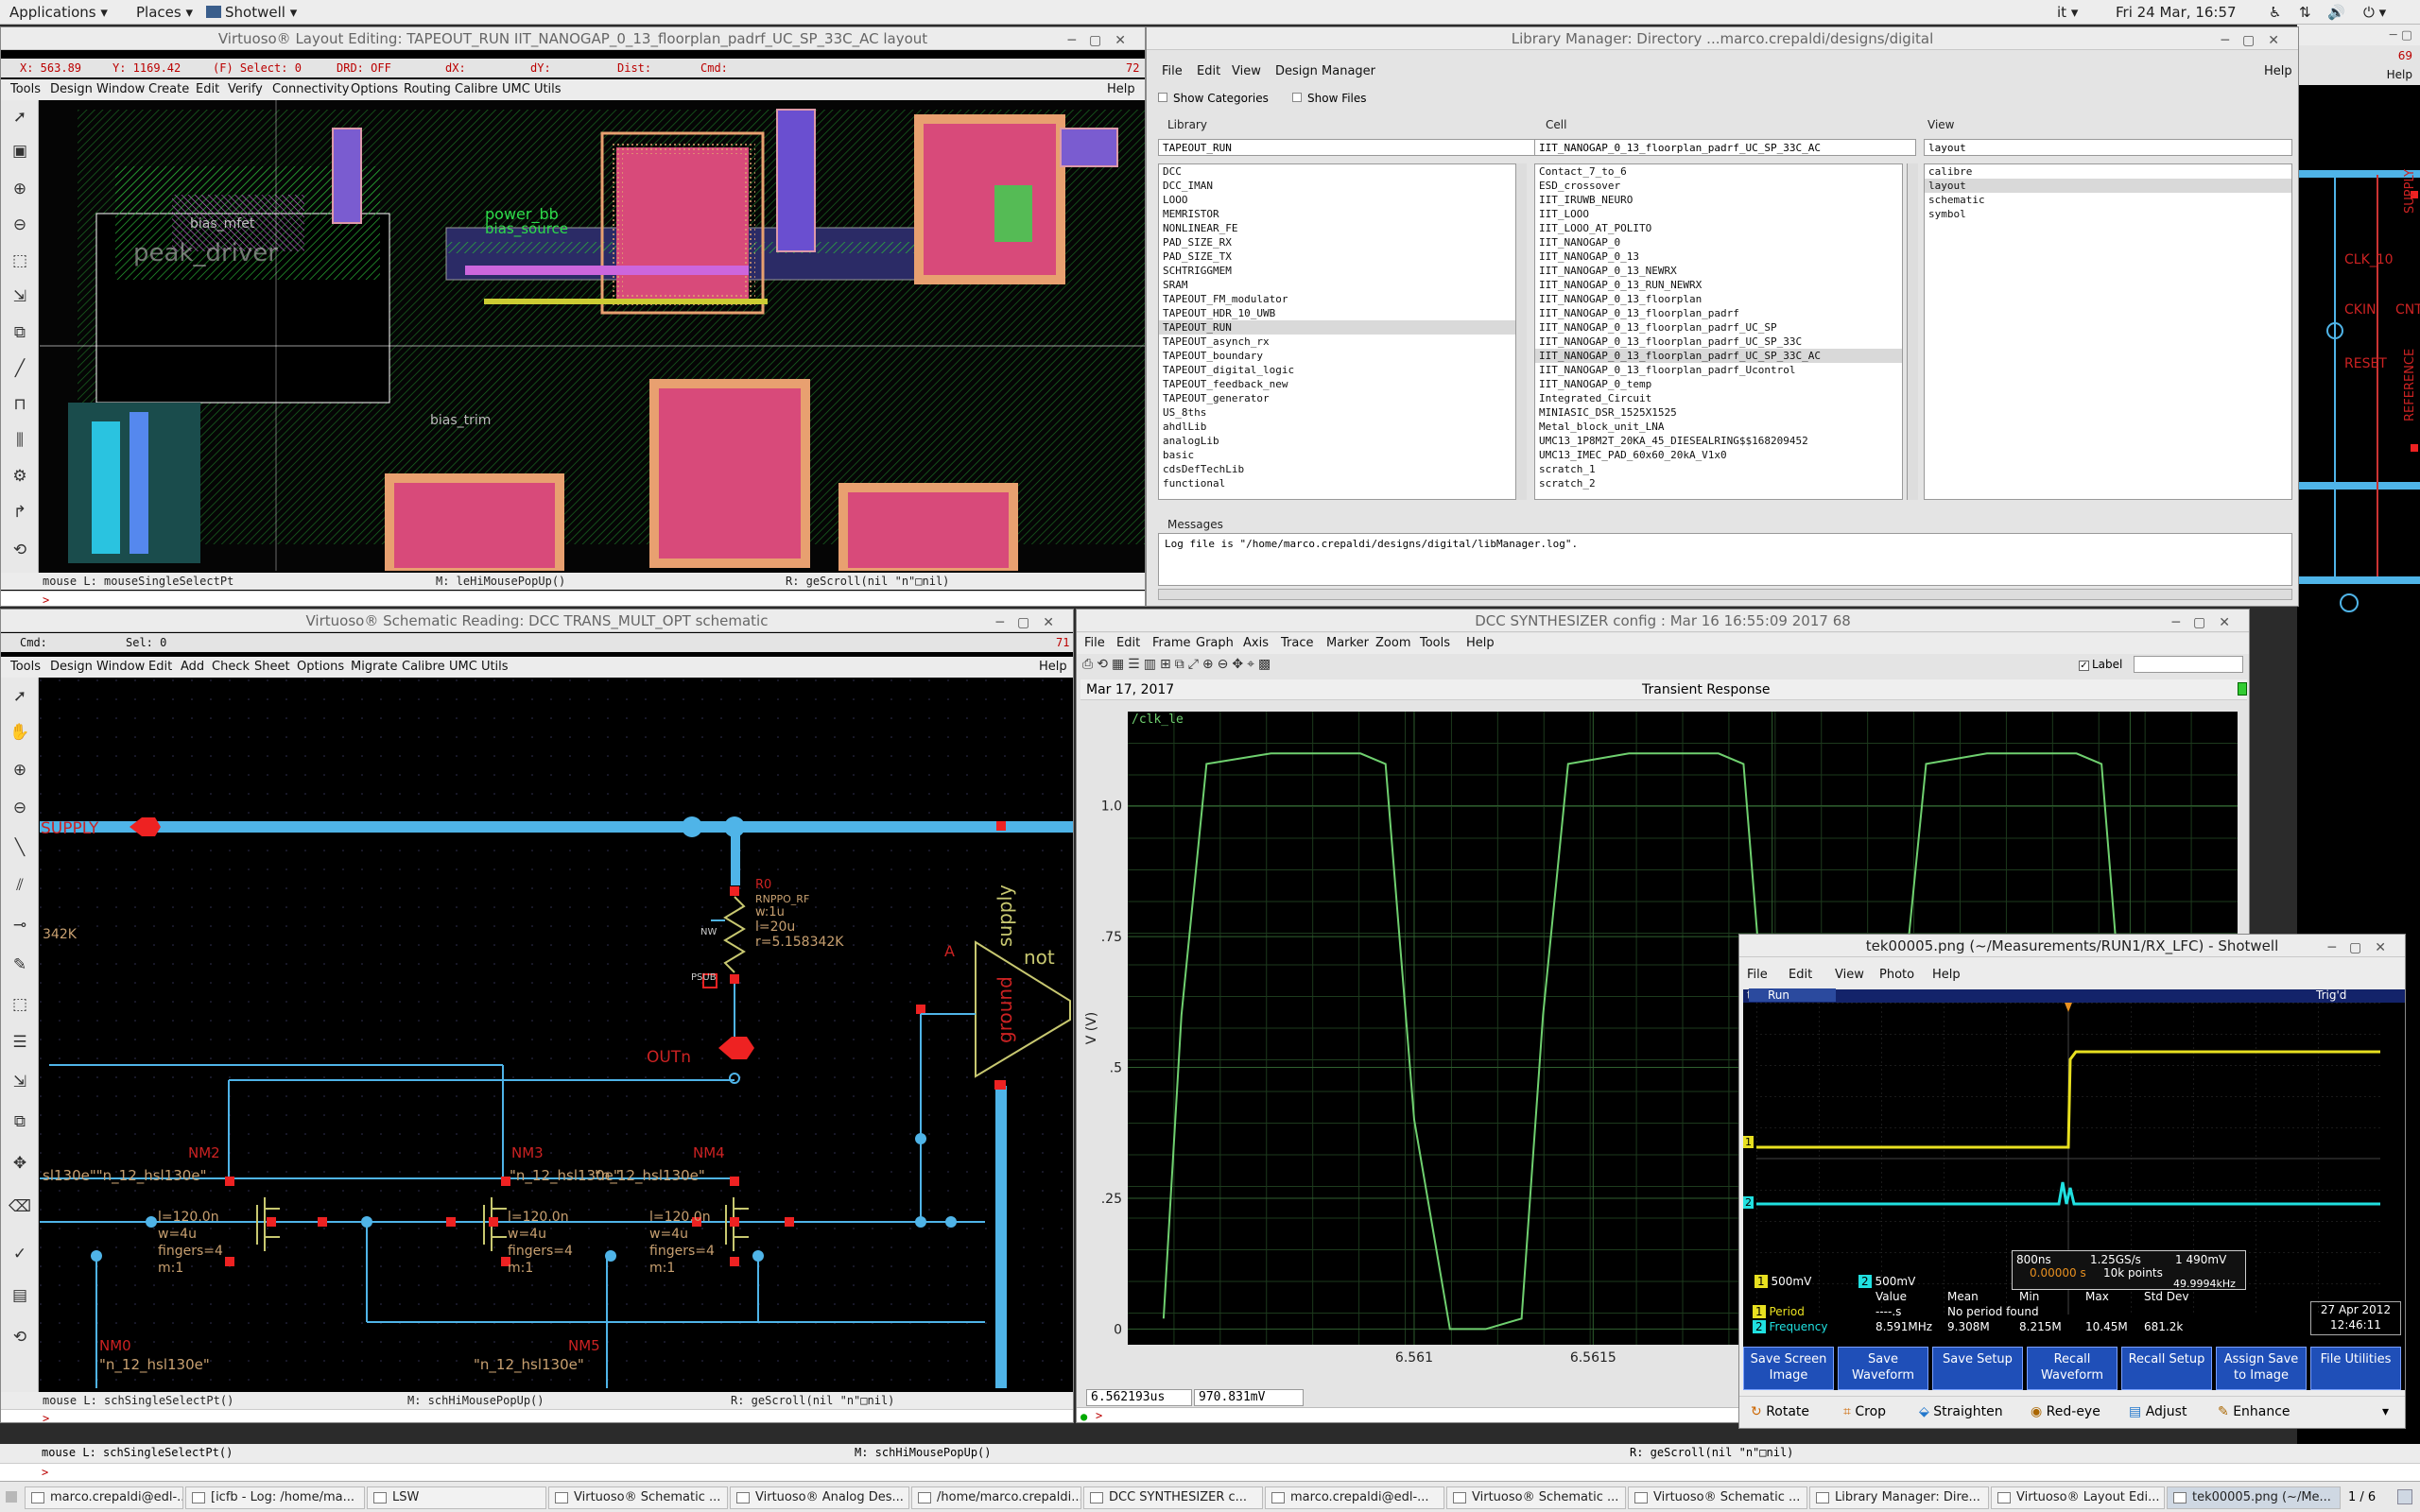 The image size is (2420, 1512). What do you see at coordinates (476, 89) in the screenshot?
I see `layout-menu-calibre: Calibre` at bounding box center [476, 89].